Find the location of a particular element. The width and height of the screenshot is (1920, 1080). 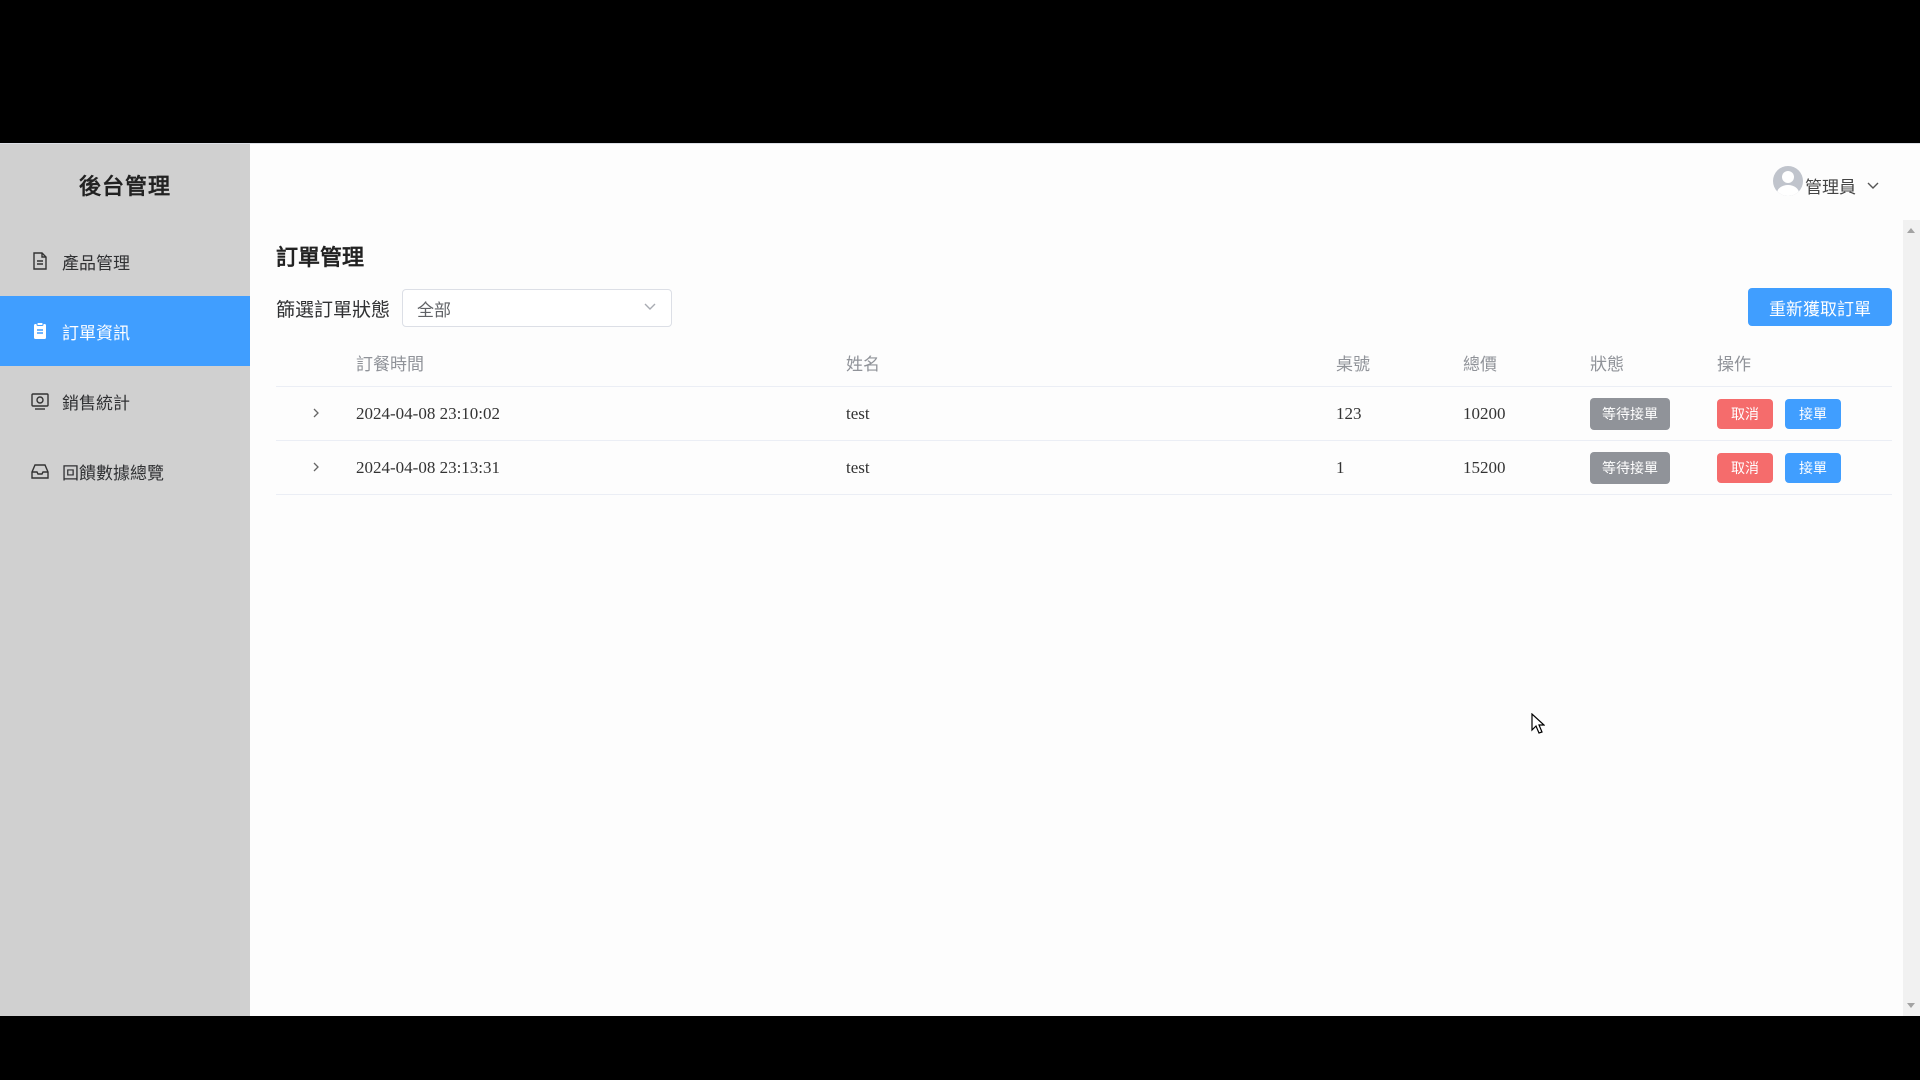

sidebar-item-label: 銷售統計 is located at coordinates (96, 403).